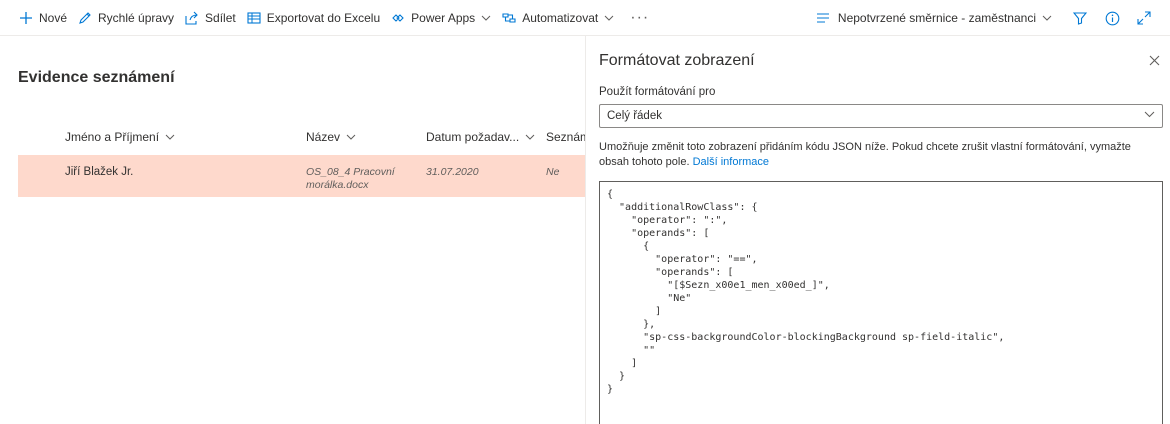  I want to click on info-icon, so click(1112, 18).